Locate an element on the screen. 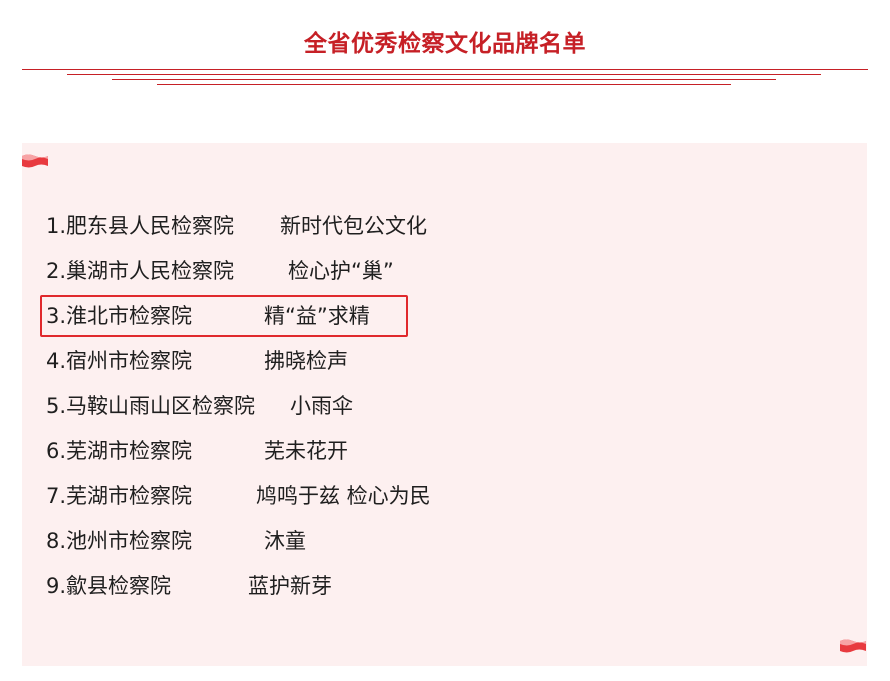 Image resolution: width=890 pixels, height=681 pixels. brand-name: 鸠鸣于兹 检心为民 is located at coordinates (343, 496).